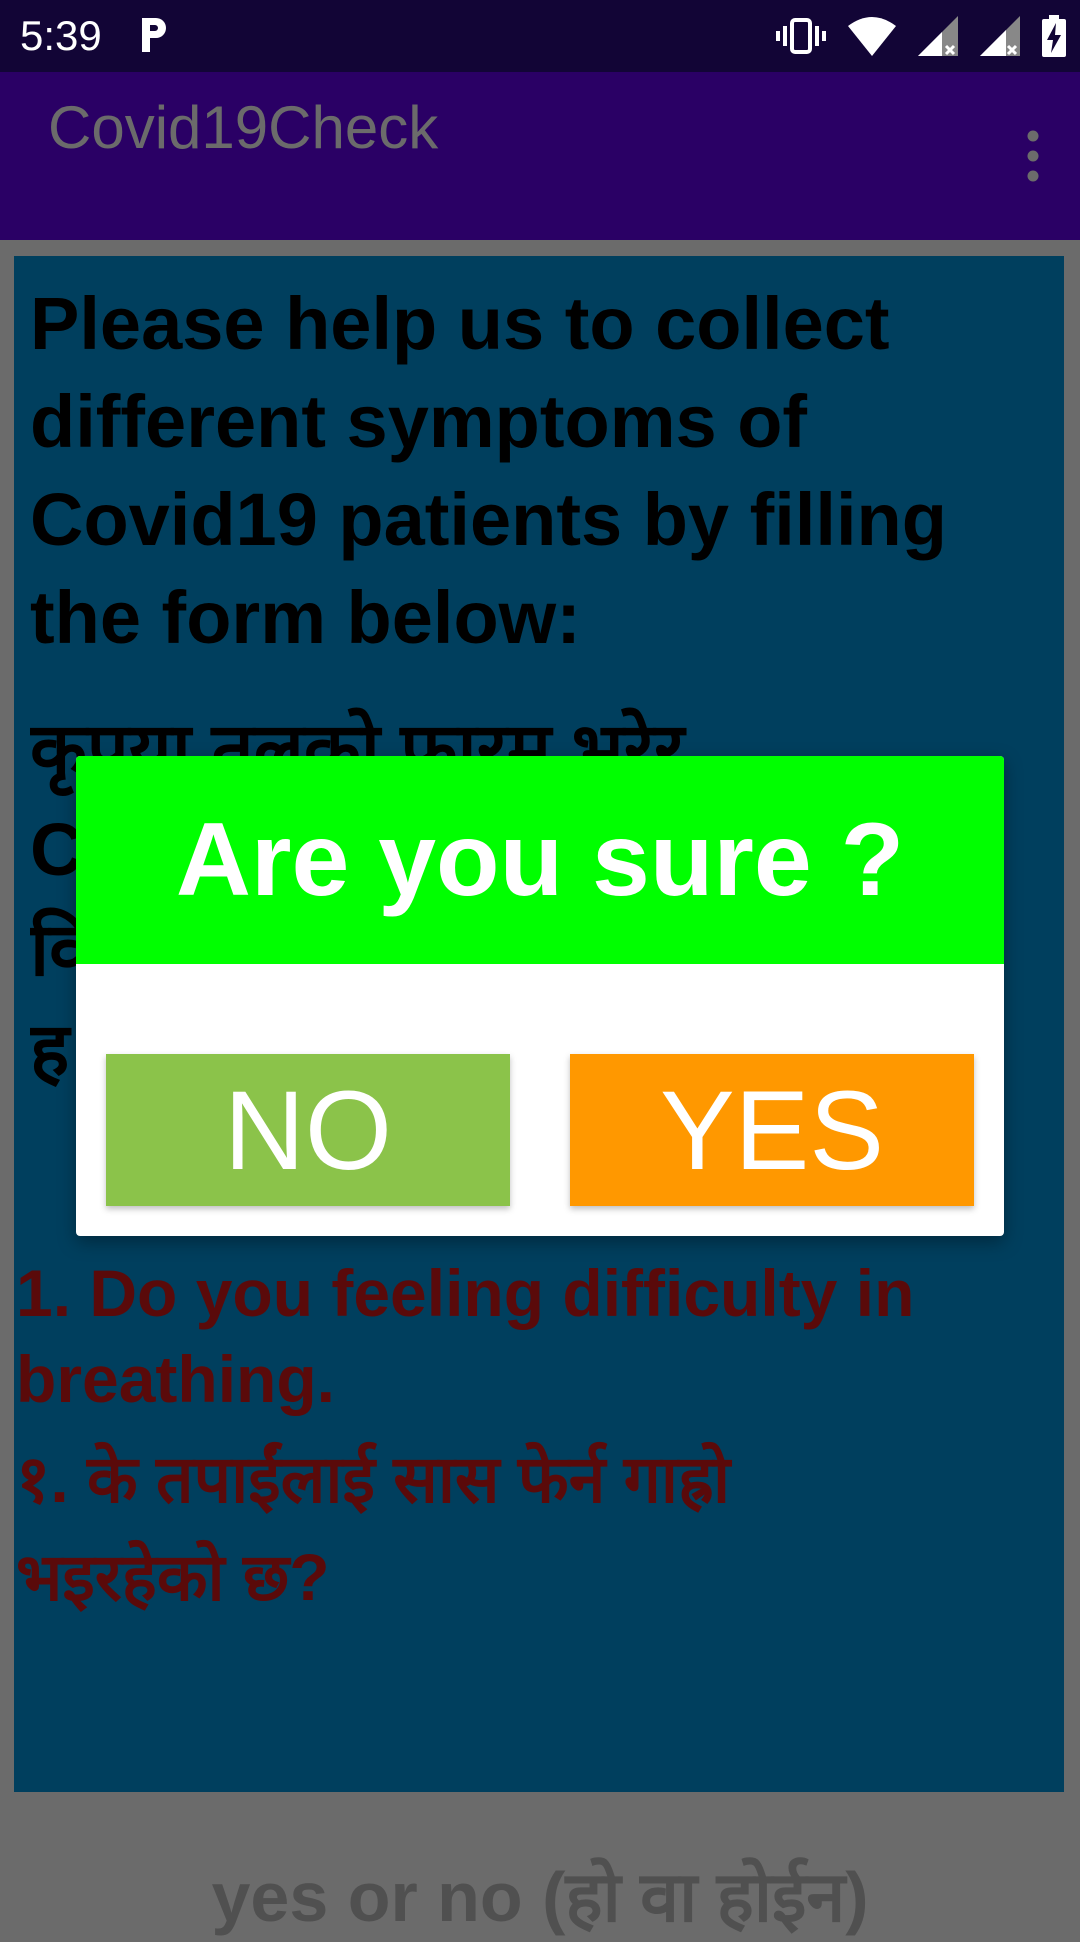 This screenshot has height=1942, width=1080. I want to click on wifi-icon, so click(872, 36).